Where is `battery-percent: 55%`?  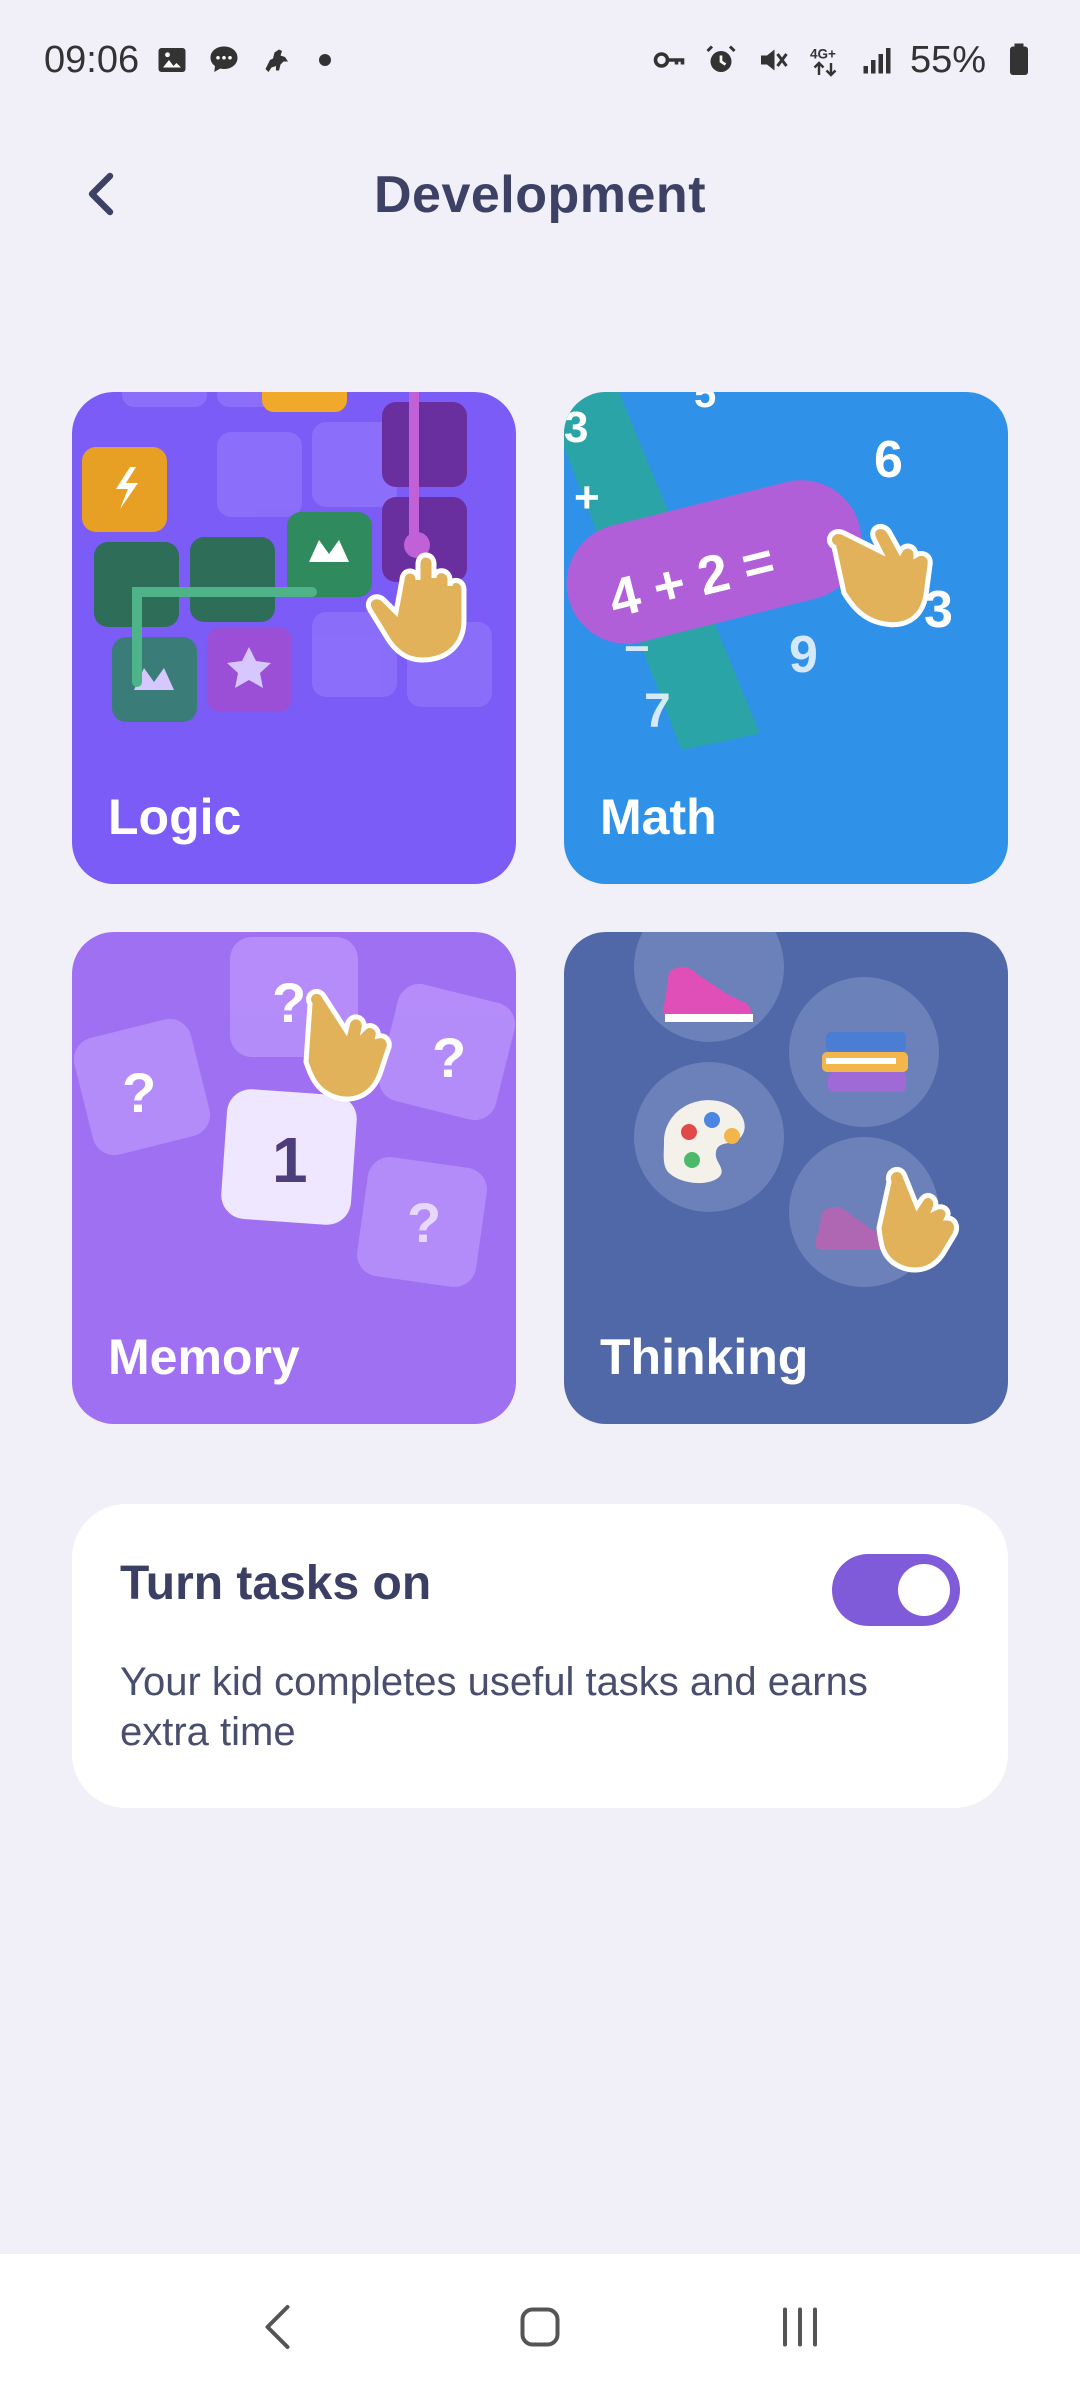 battery-percent: 55% is located at coordinates (947, 59).